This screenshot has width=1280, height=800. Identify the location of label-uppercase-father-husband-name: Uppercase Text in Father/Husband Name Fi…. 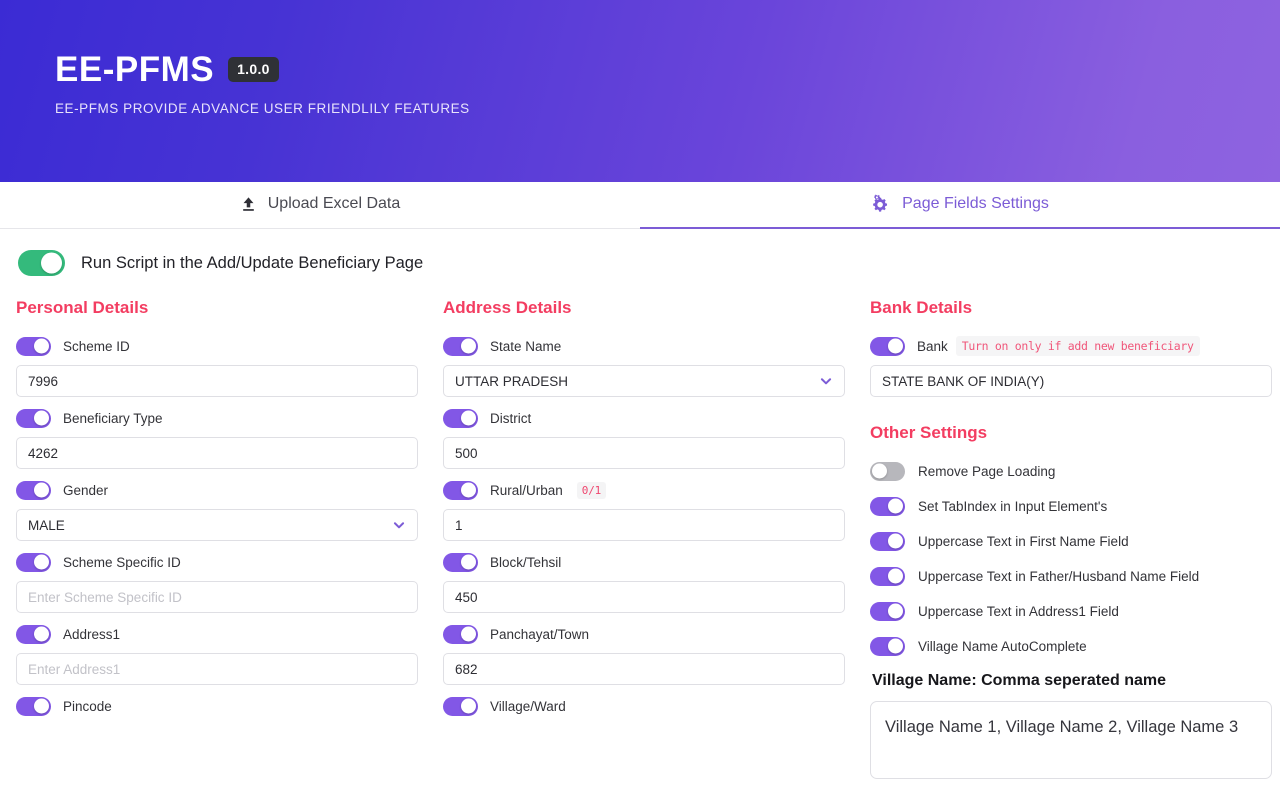
(1059, 576).